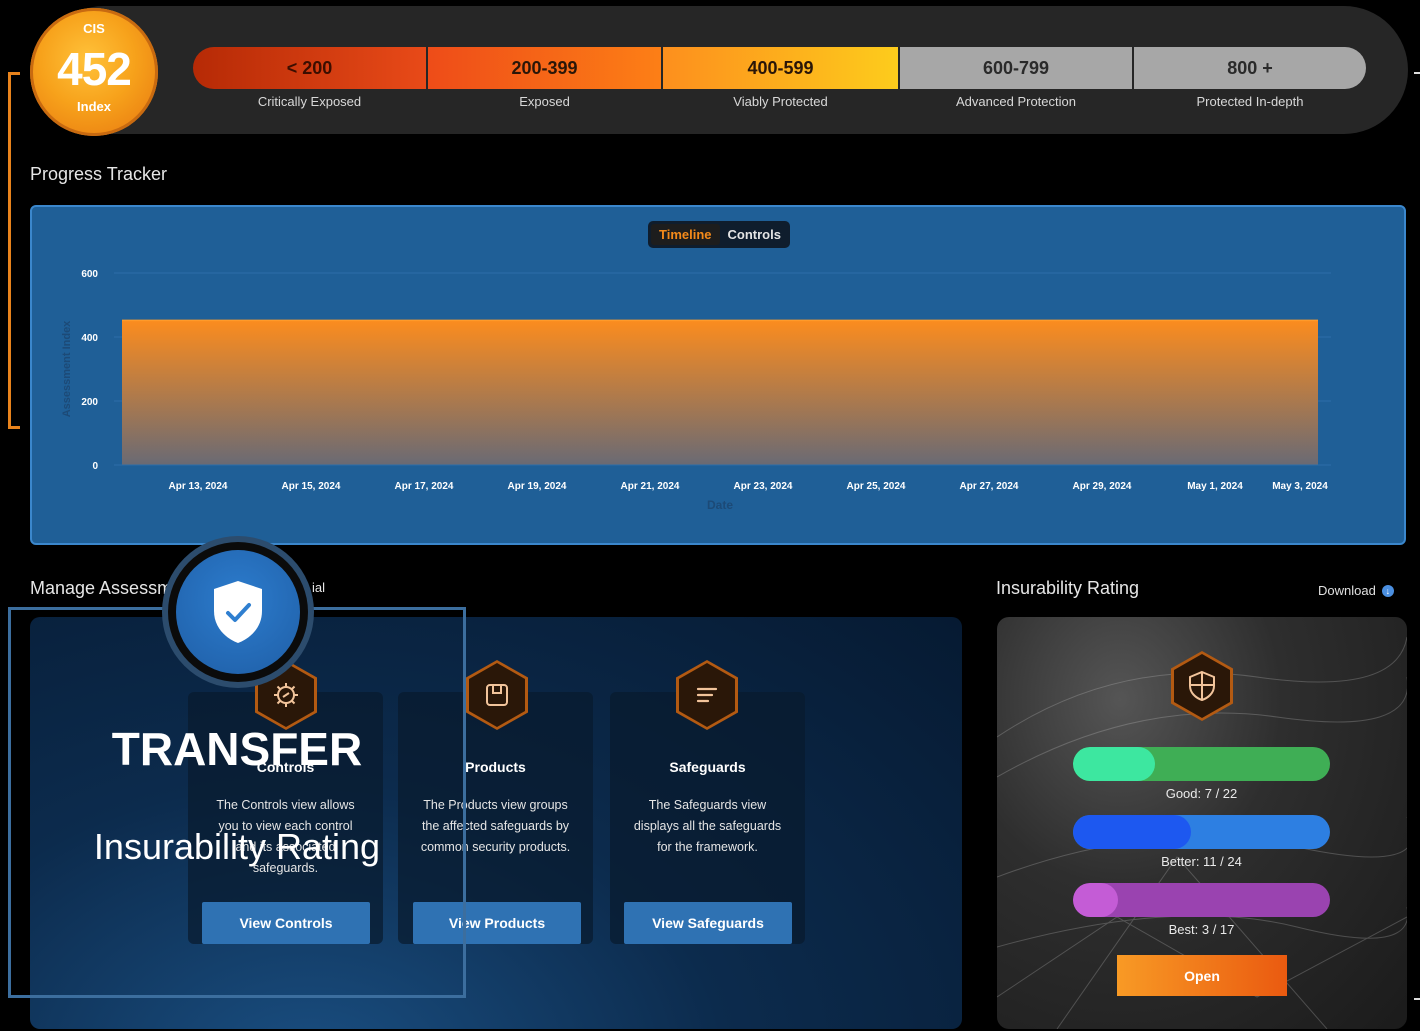  What do you see at coordinates (67, 368) in the screenshot?
I see `y-axis-label: Assessment Index` at bounding box center [67, 368].